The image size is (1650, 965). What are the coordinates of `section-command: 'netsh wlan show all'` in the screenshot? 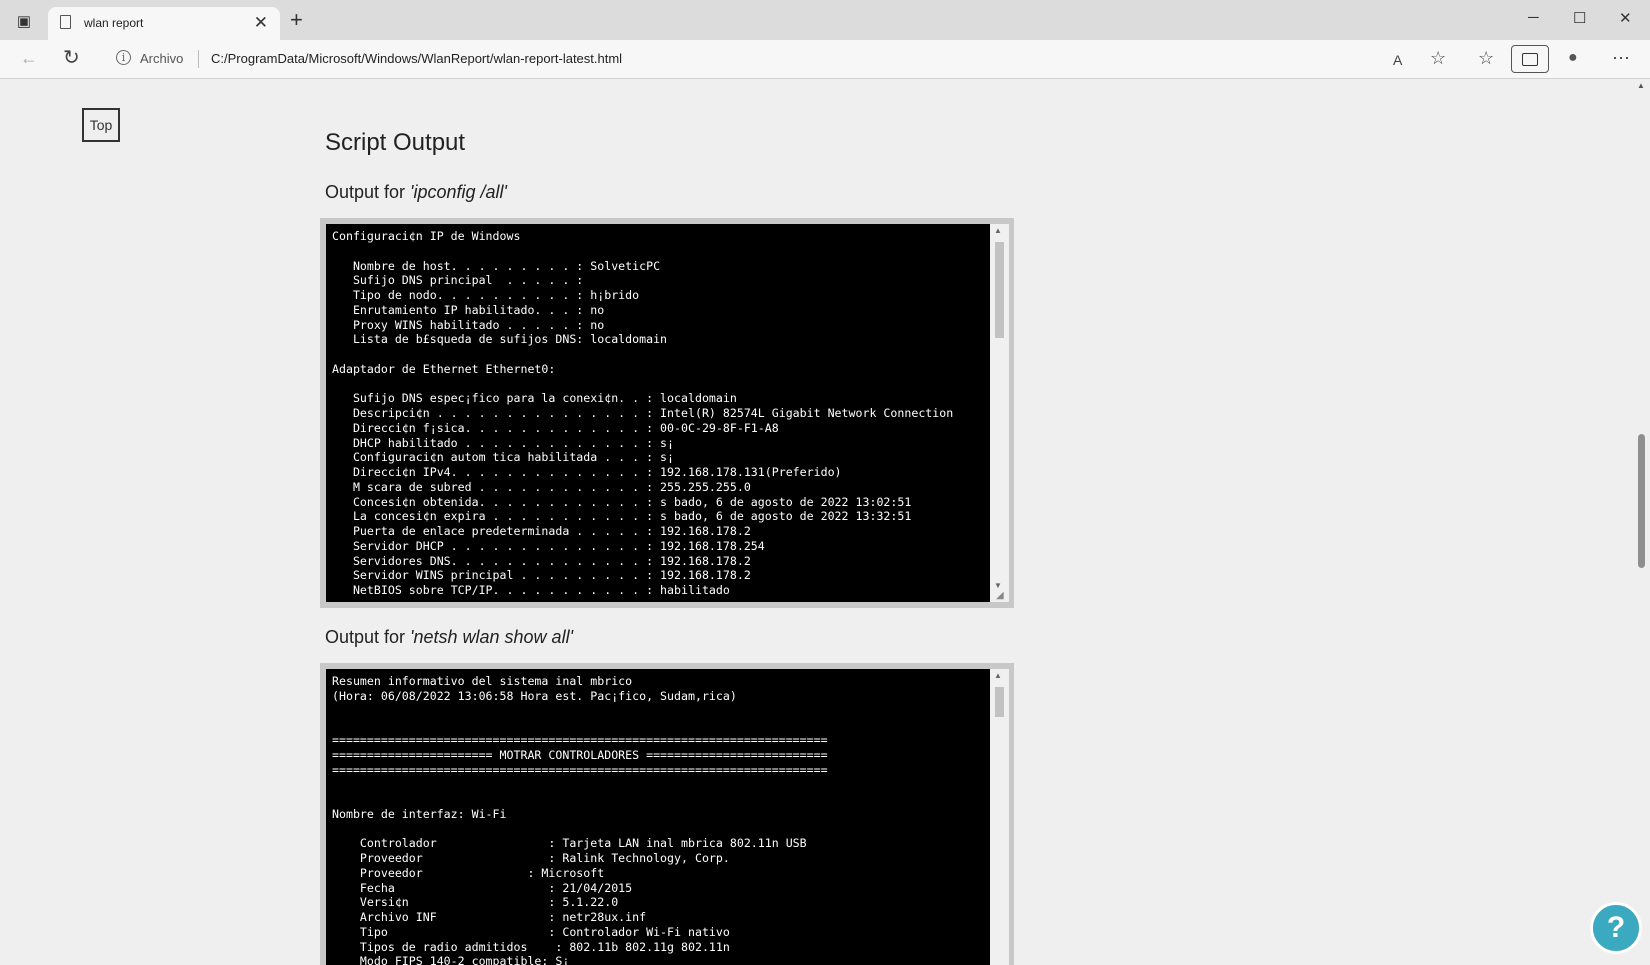 It's located at (492, 637).